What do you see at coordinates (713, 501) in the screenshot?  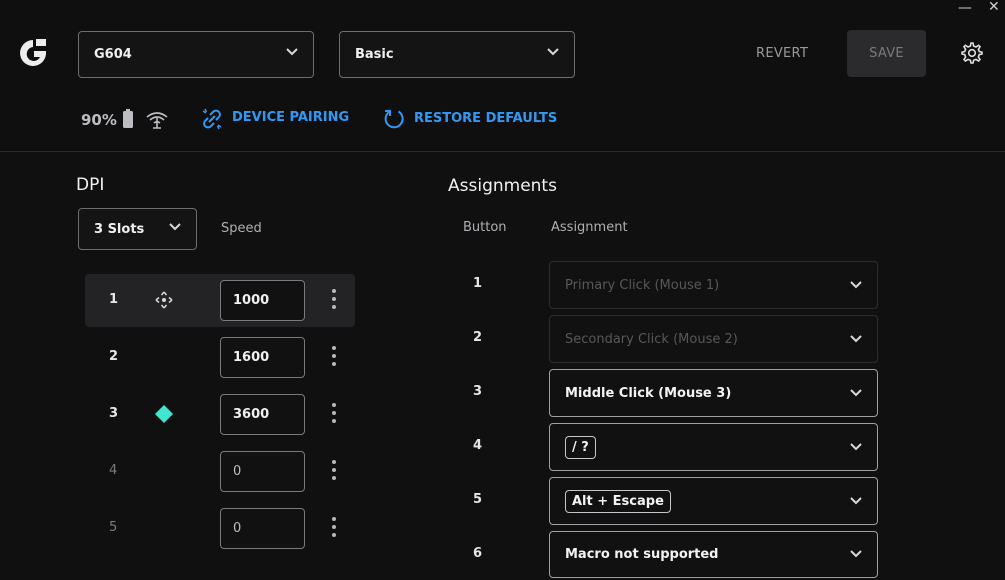 I see `assignment-select: Alt + Escape` at bounding box center [713, 501].